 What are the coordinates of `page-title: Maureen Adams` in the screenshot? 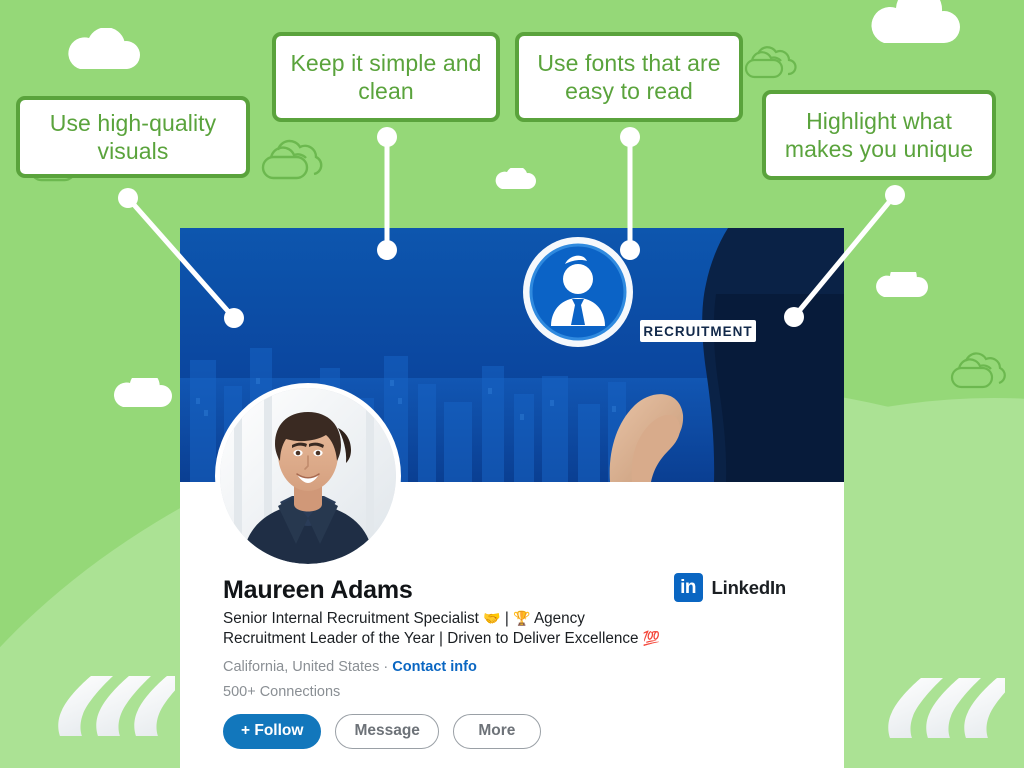 It's located at (318, 590).